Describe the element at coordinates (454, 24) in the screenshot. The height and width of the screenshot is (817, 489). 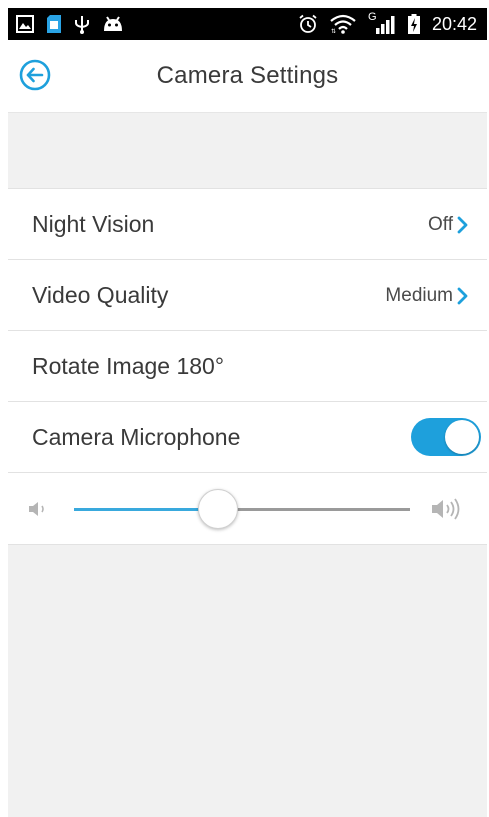
I see `status-time: 20:42` at that location.